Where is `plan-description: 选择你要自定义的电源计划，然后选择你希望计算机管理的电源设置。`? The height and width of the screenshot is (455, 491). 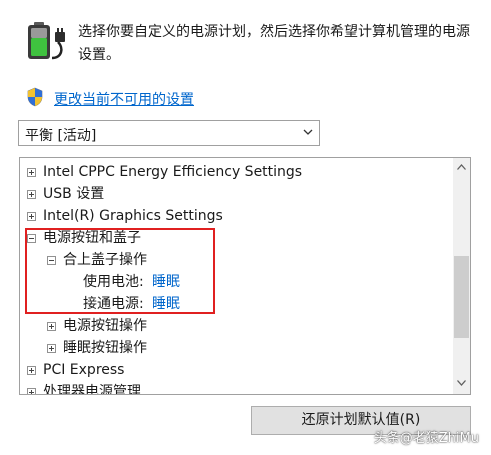 plan-description: 选择你要自定义的电源计划，然后选择你希望计算机管理的电源设置。 is located at coordinates (274, 43).